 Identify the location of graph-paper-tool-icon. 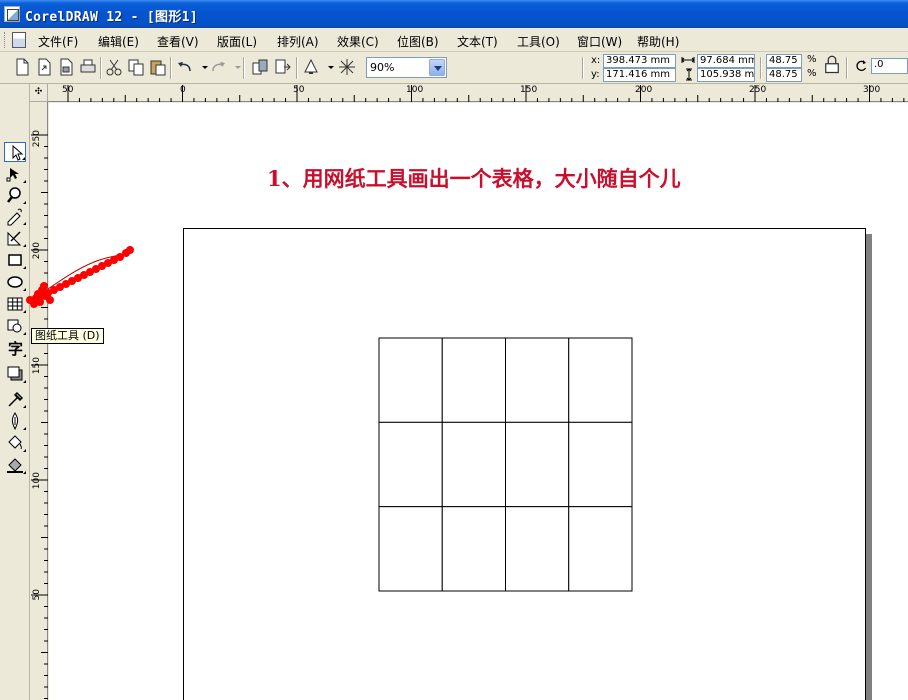
(15, 304).